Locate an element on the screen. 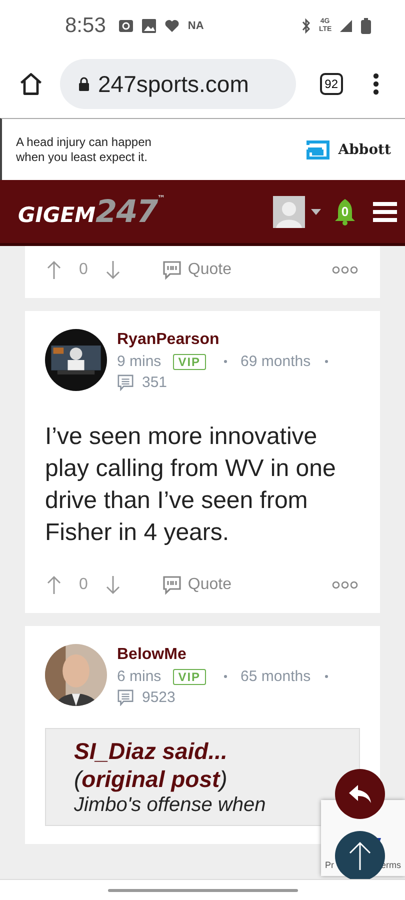 Image resolution: width=405 pixels, height=900 pixels. author-name: BelowMe is located at coordinates (225, 655).